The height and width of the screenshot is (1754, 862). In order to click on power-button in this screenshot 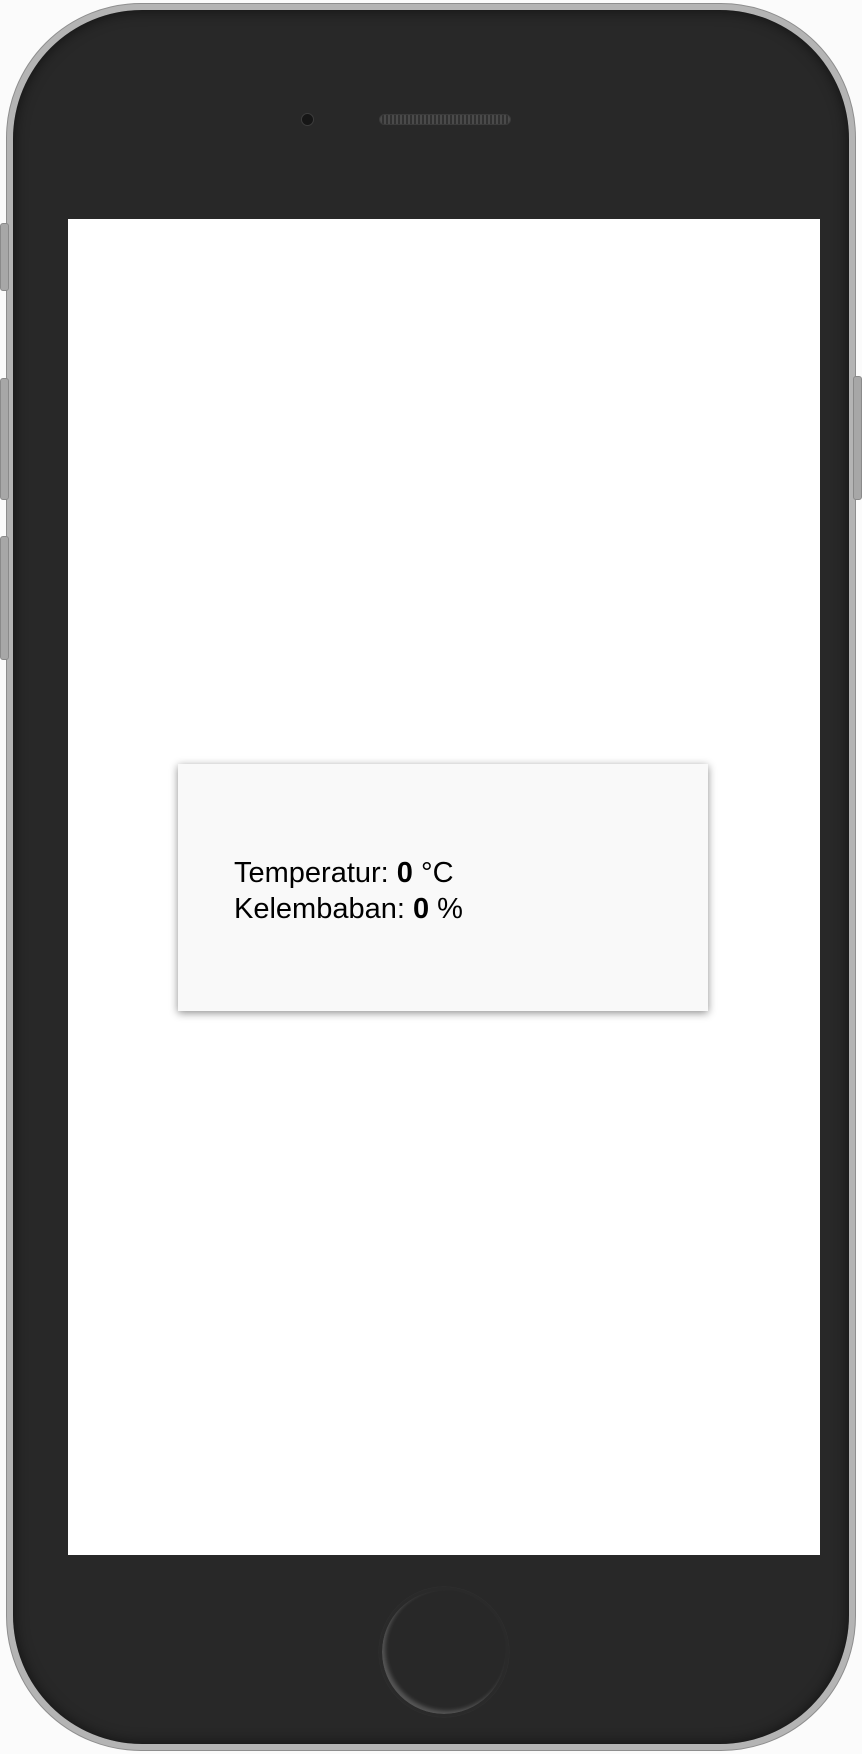, I will do `click(857, 438)`.